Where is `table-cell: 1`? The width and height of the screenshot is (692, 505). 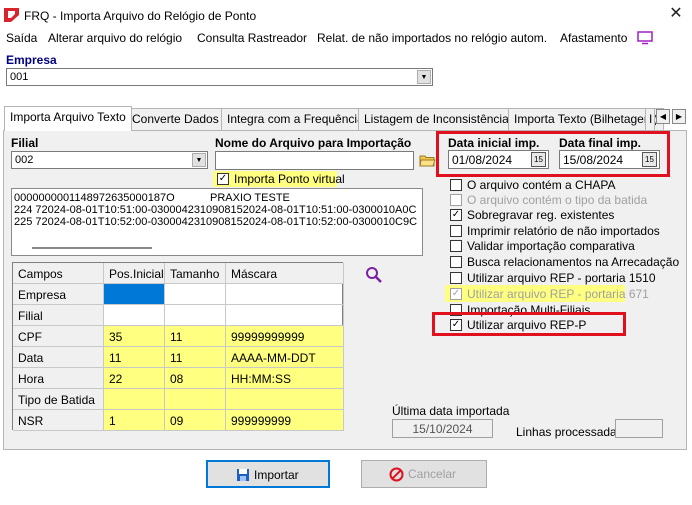
table-cell: 1 is located at coordinates (134, 420).